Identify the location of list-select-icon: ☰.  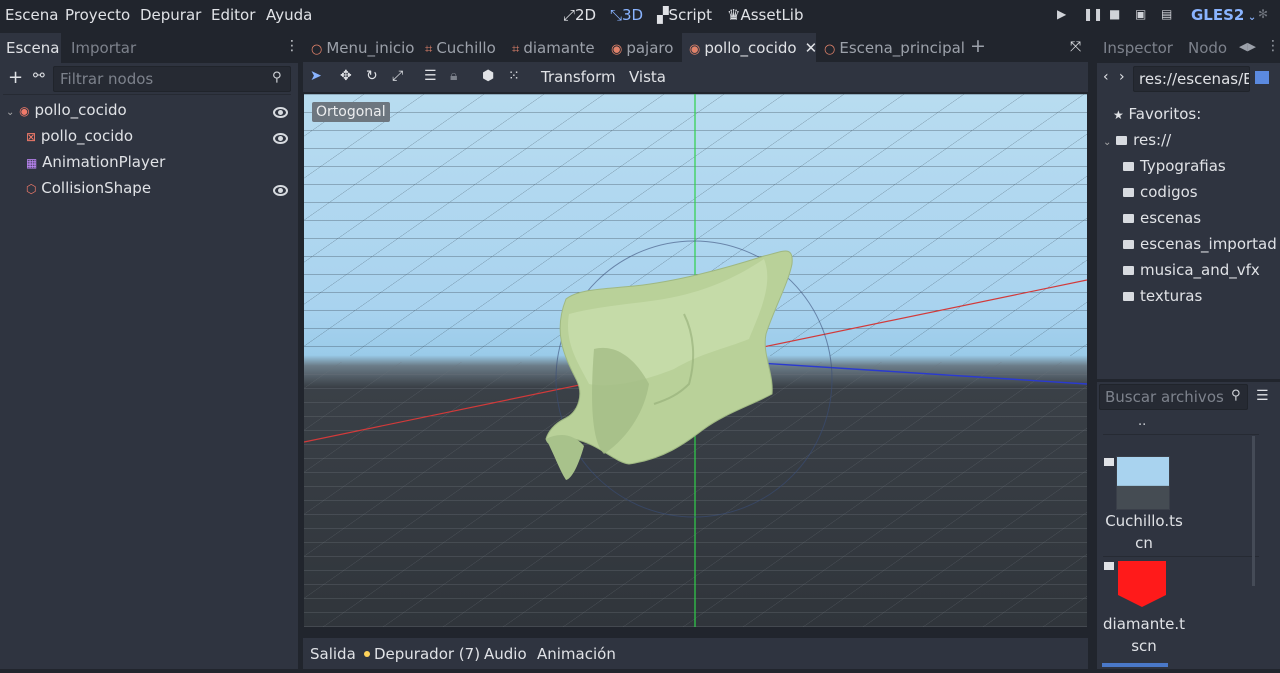
(430, 76).